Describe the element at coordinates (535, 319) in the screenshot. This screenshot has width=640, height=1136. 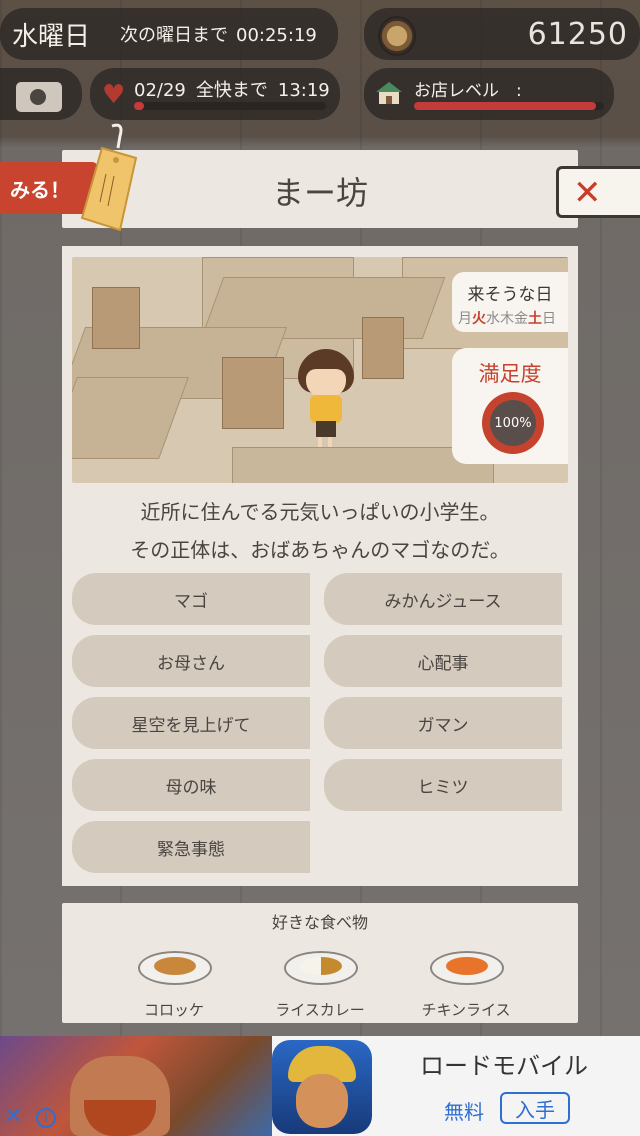
I see `weekday-5: 土` at that location.